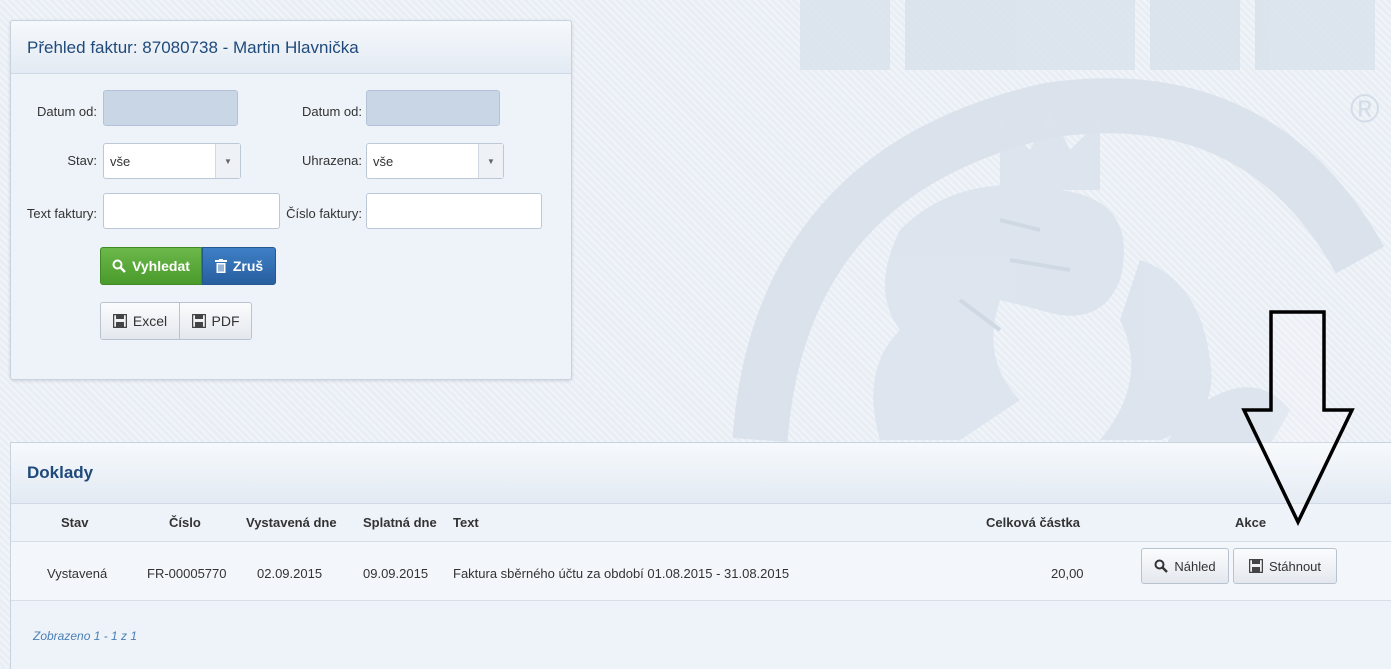  Describe the element at coordinates (1033, 522) in the screenshot. I see `column-header-castka: Celková částka` at that location.